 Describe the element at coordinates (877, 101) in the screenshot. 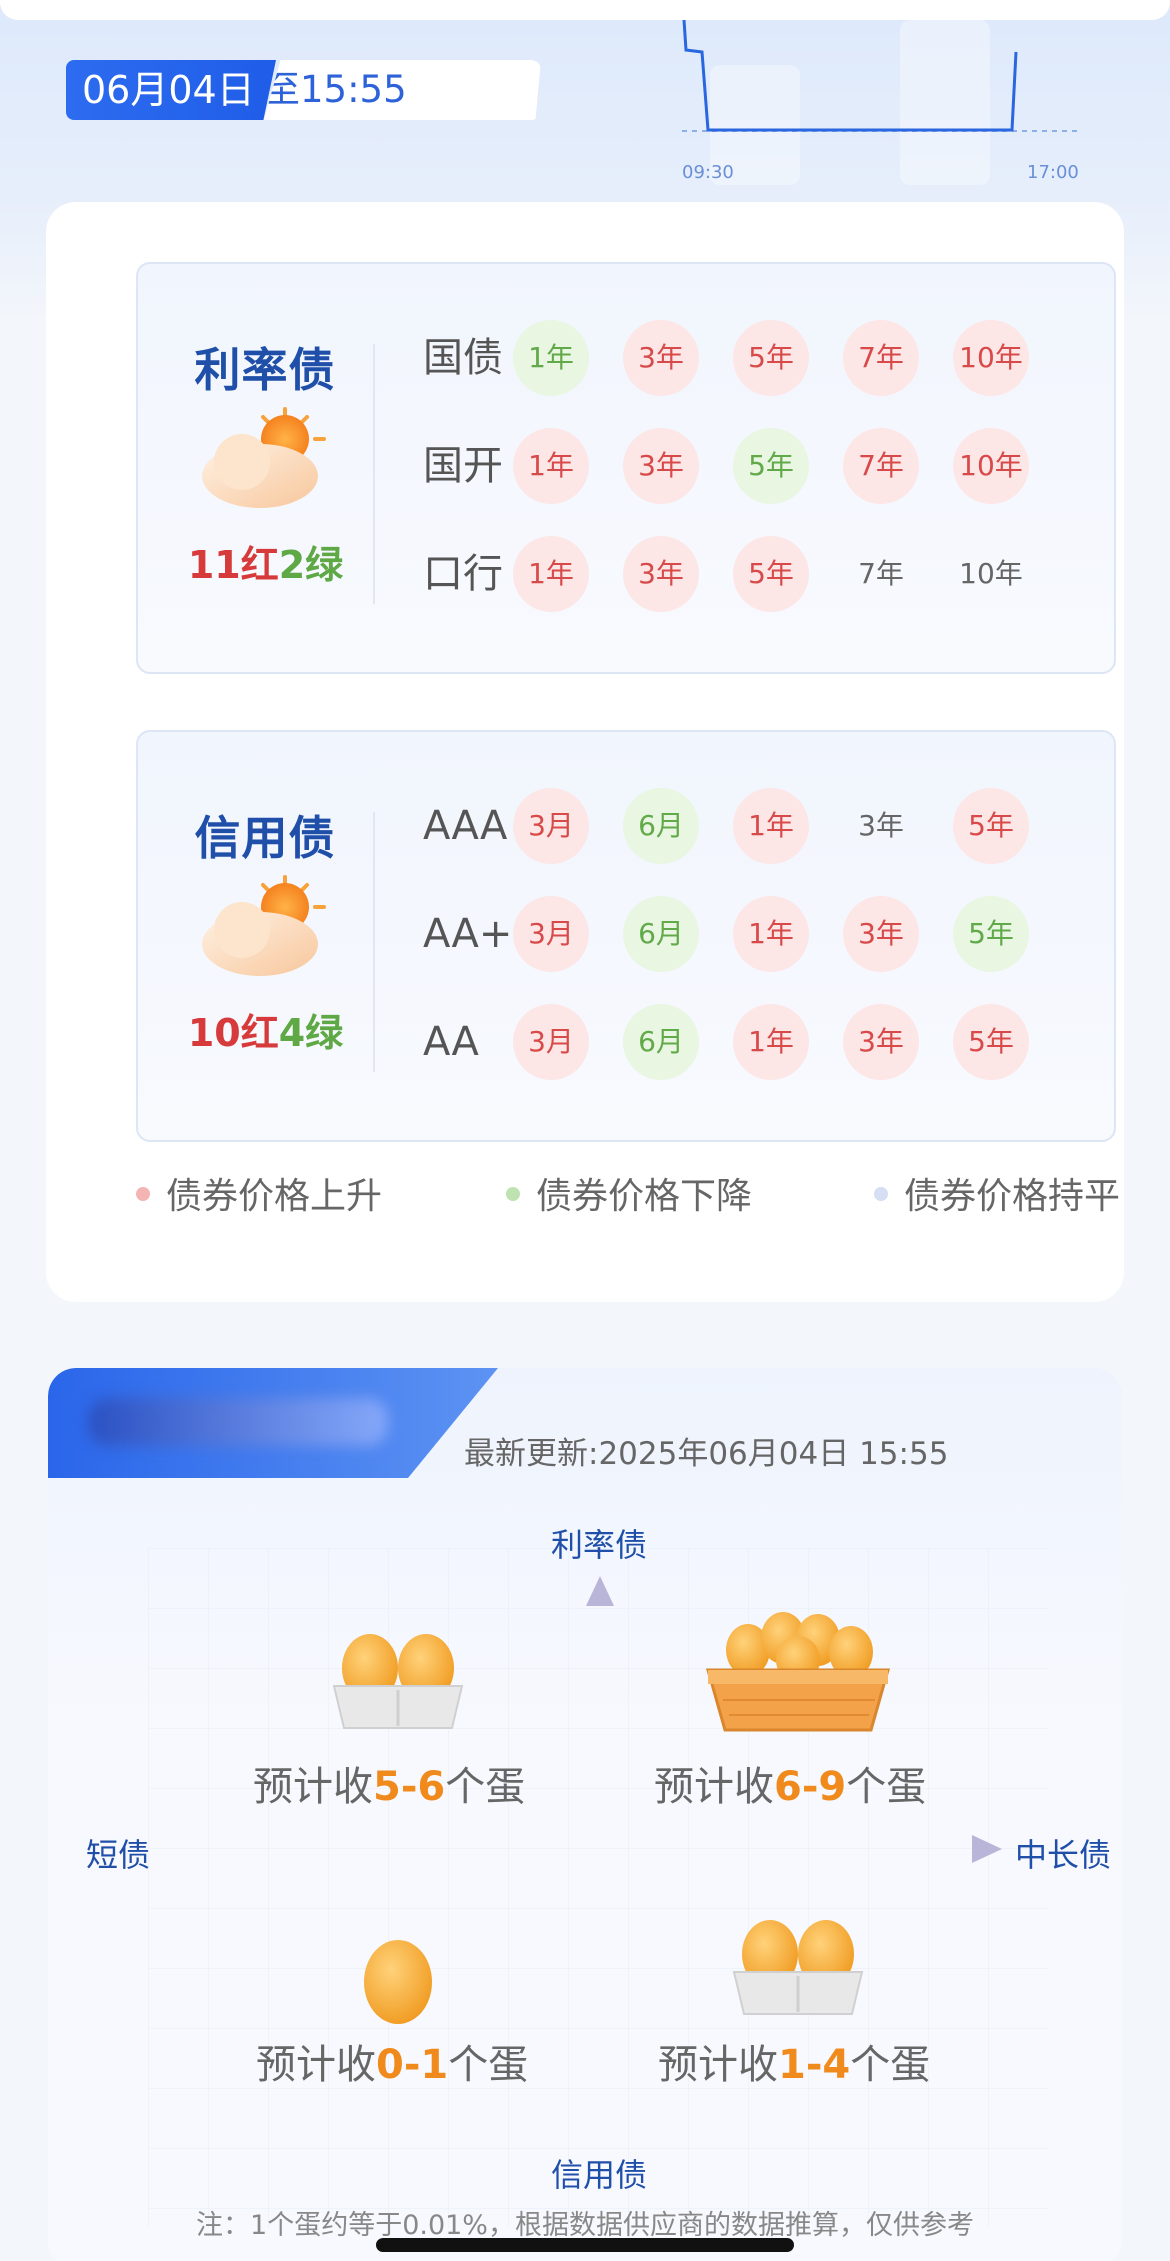

I see `intraday-mini-chart: 09:30 17:00` at that location.